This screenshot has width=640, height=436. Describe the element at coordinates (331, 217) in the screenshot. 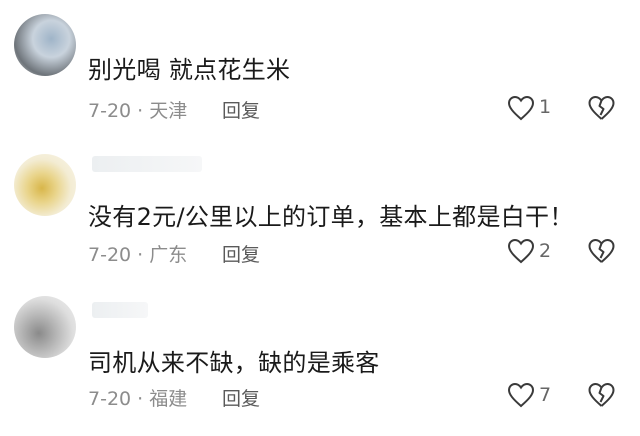

I see `comment-text: 没有2元/公里以上的订单，基本上都是白干！` at that location.